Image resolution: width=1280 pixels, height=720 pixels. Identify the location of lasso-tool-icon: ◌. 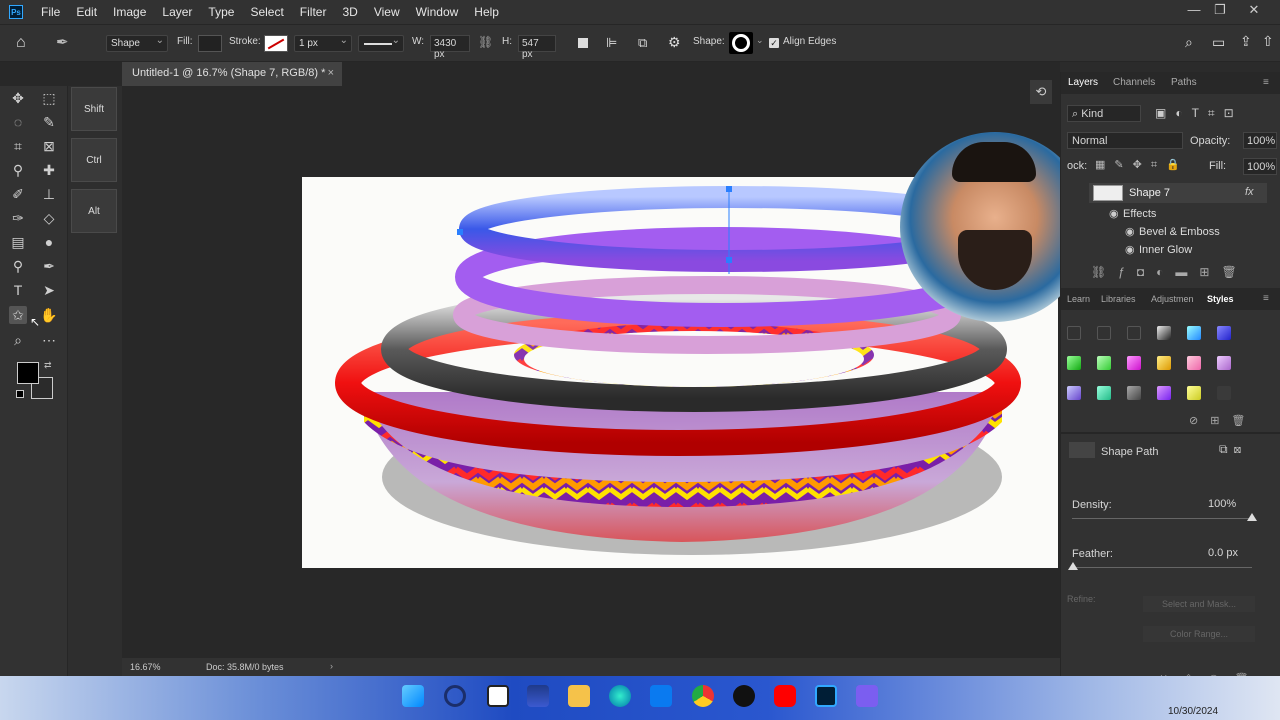
(18, 122).